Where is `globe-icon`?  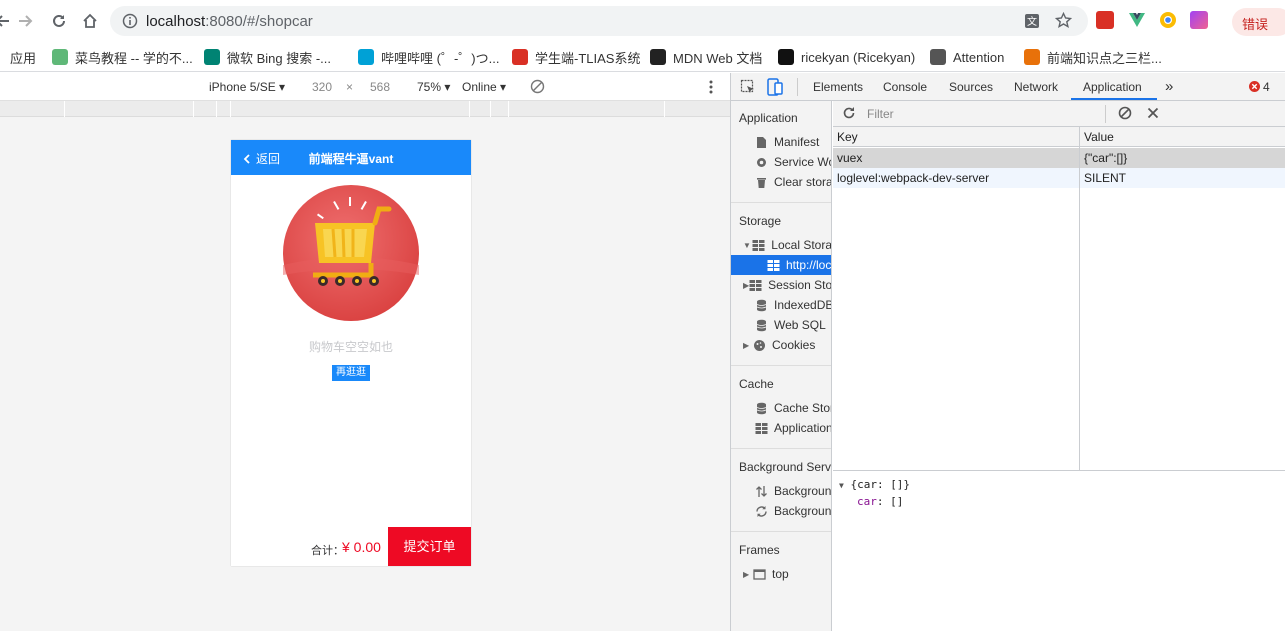
globe-icon is located at coordinates (938, 57).